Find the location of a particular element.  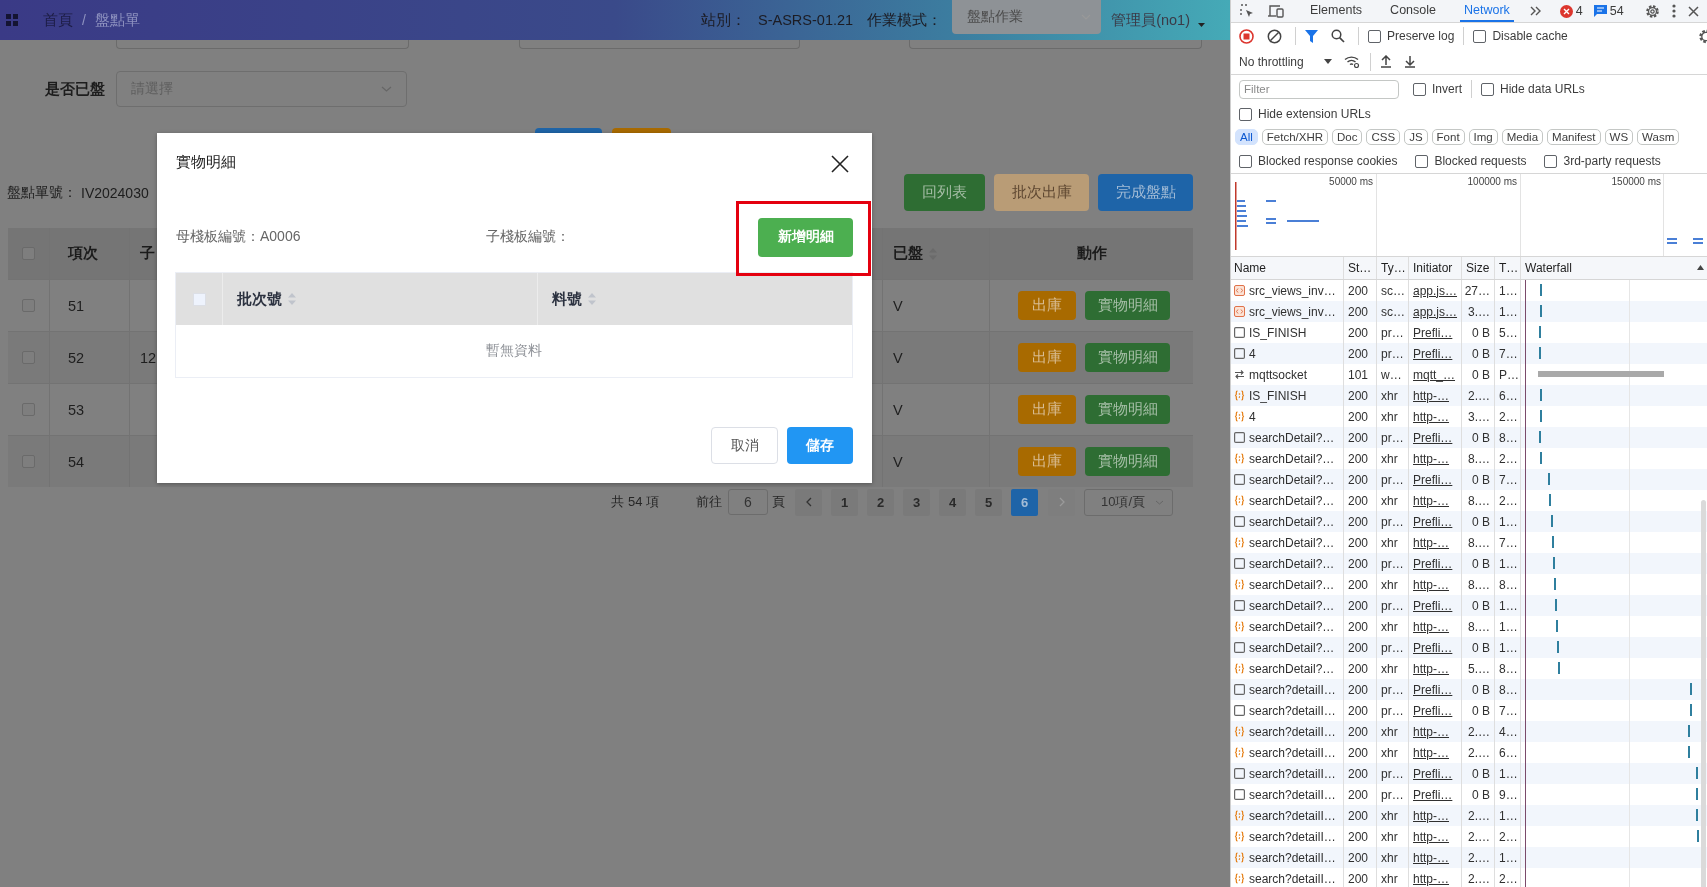

checkbox-label: Preserve log is located at coordinates (1421, 36).